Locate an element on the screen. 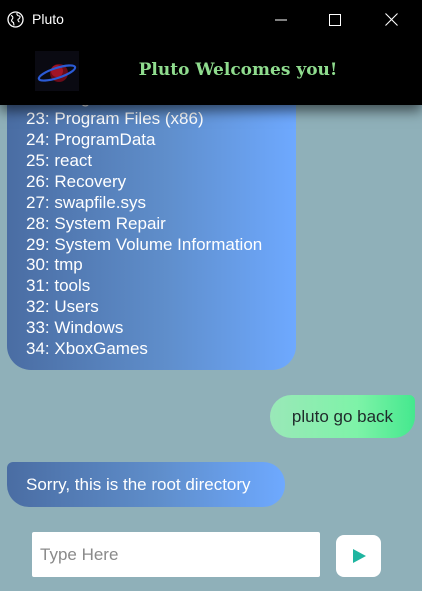 This screenshot has width=422, height=591. close-button is located at coordinates (391, 19).